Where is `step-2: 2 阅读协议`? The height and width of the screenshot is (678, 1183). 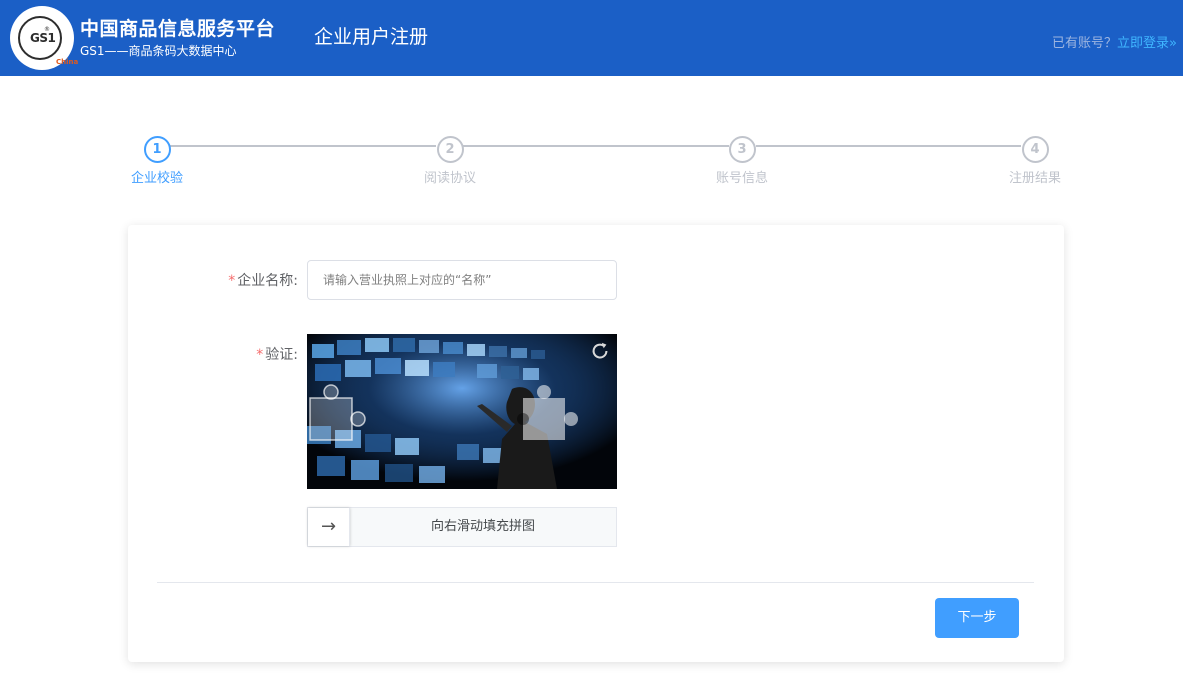 step-2: 2 阅读协议 is located at coordinates (450, 161).